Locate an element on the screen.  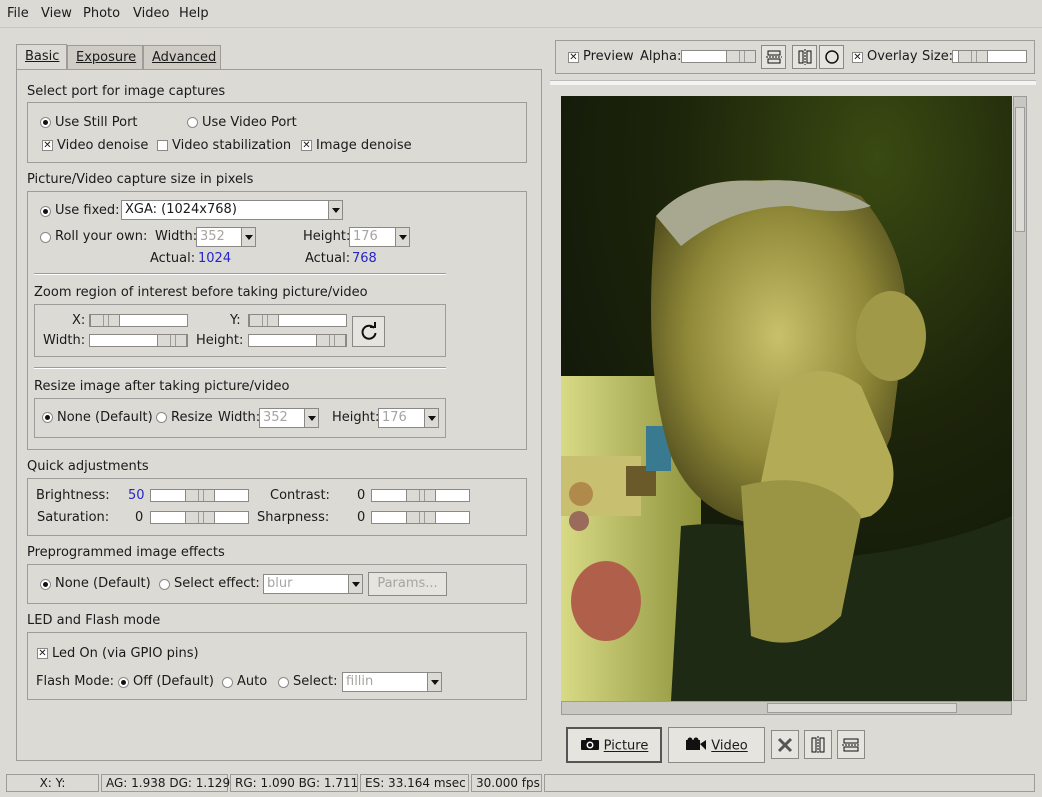
saturation-slider is located at coordinates (199, 517).